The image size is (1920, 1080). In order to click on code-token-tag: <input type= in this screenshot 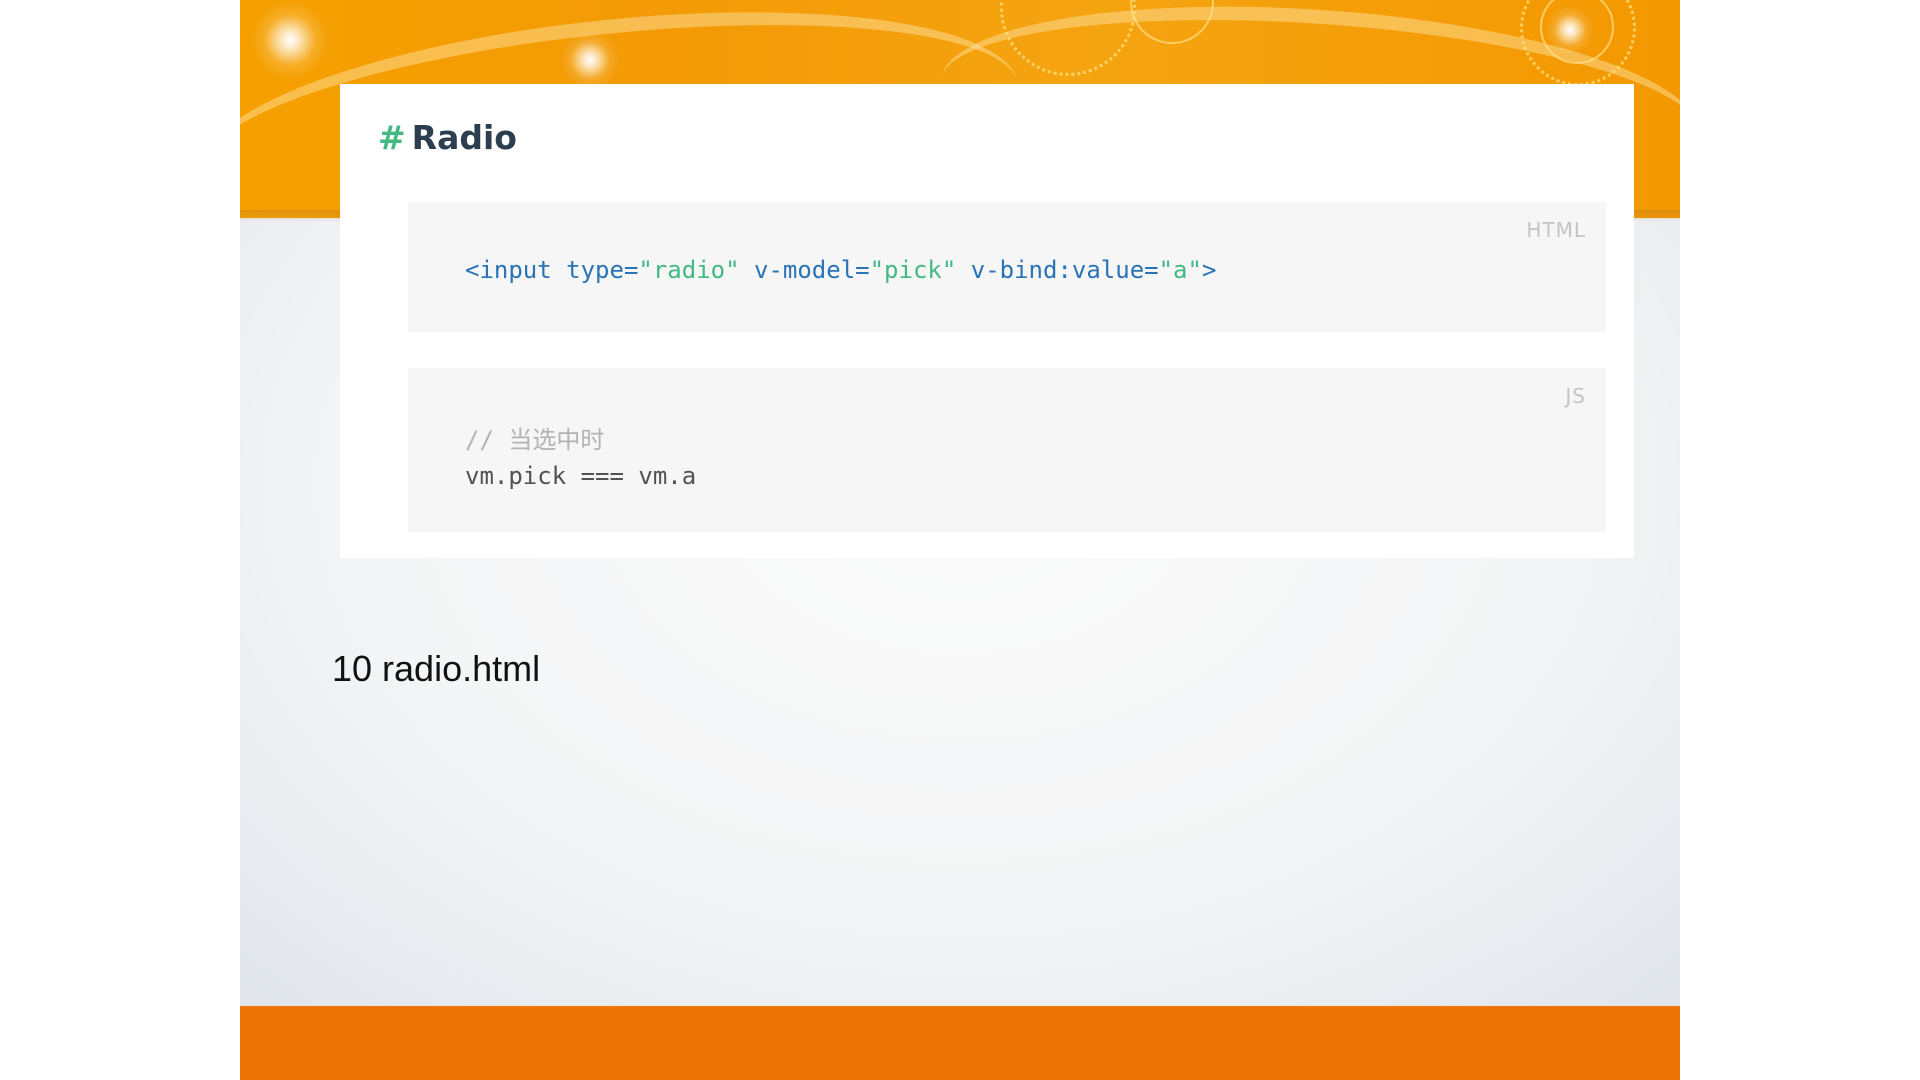, I will do `click(552, 270)`.